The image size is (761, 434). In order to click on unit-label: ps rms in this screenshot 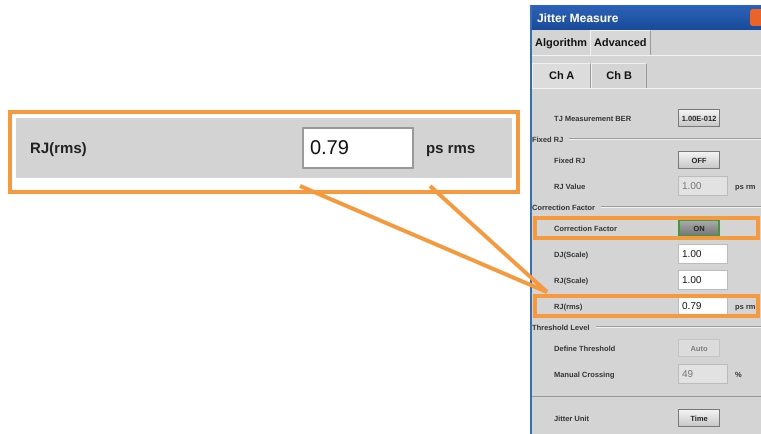, I will do `click(451, 148)`.